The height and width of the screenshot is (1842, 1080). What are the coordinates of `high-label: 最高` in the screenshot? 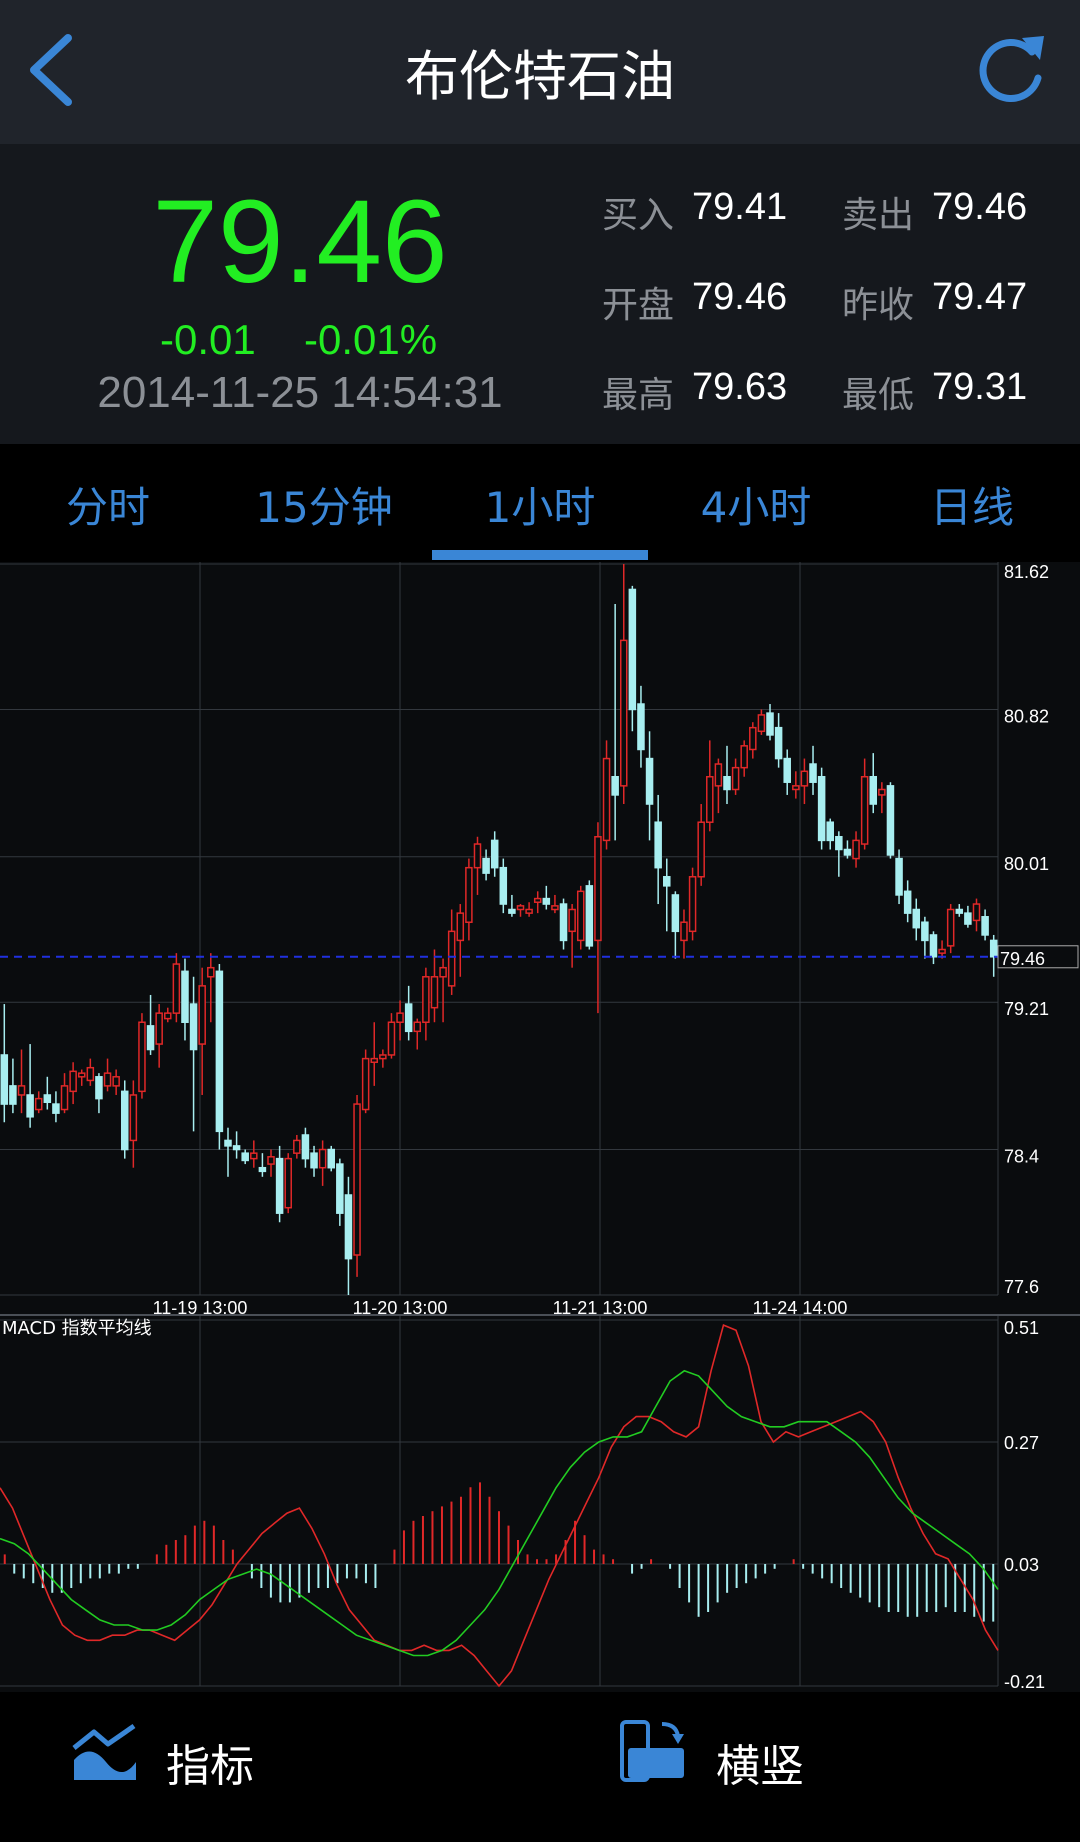 It's located at (638, 395).